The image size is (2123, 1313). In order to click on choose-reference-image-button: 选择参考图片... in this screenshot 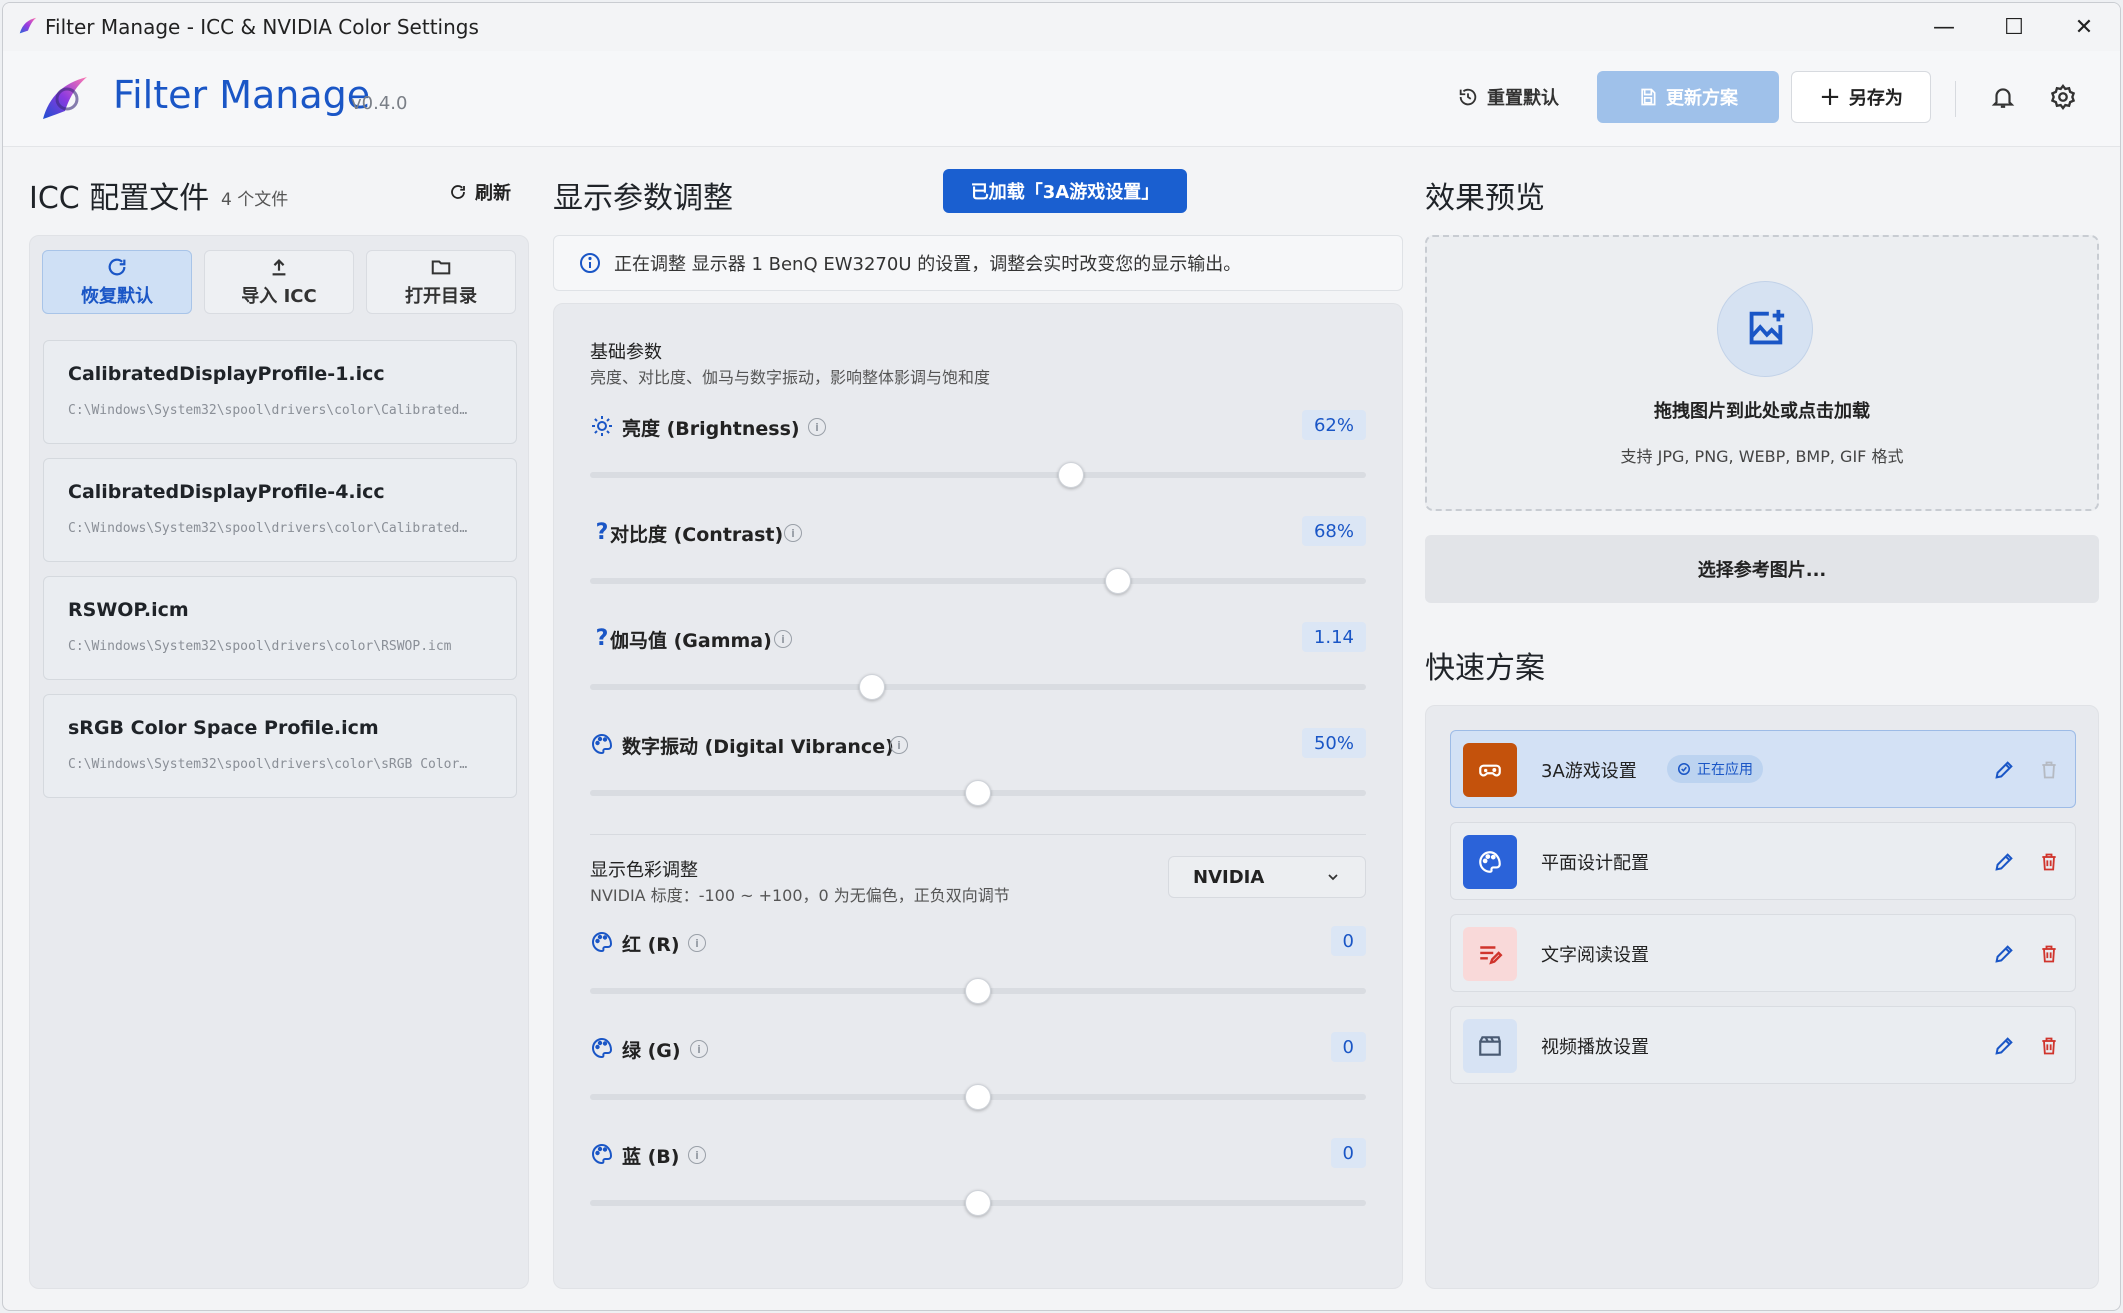, I will do `click(1762, 569)`.